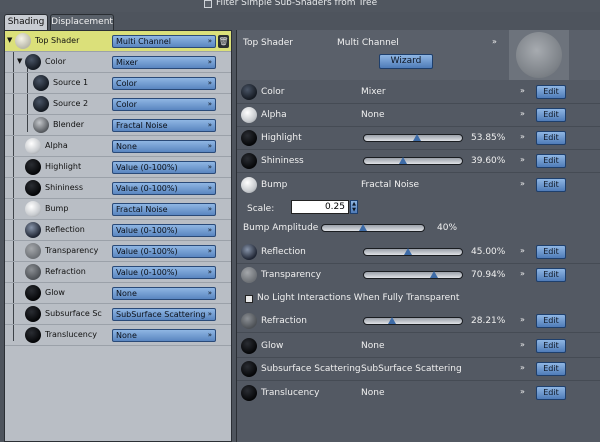 The image size is (600, 442). What do you see at coordinates (223, 41) in the screenshot?
I see `trash-icon: 🗑` at bounding box center [223, 41].